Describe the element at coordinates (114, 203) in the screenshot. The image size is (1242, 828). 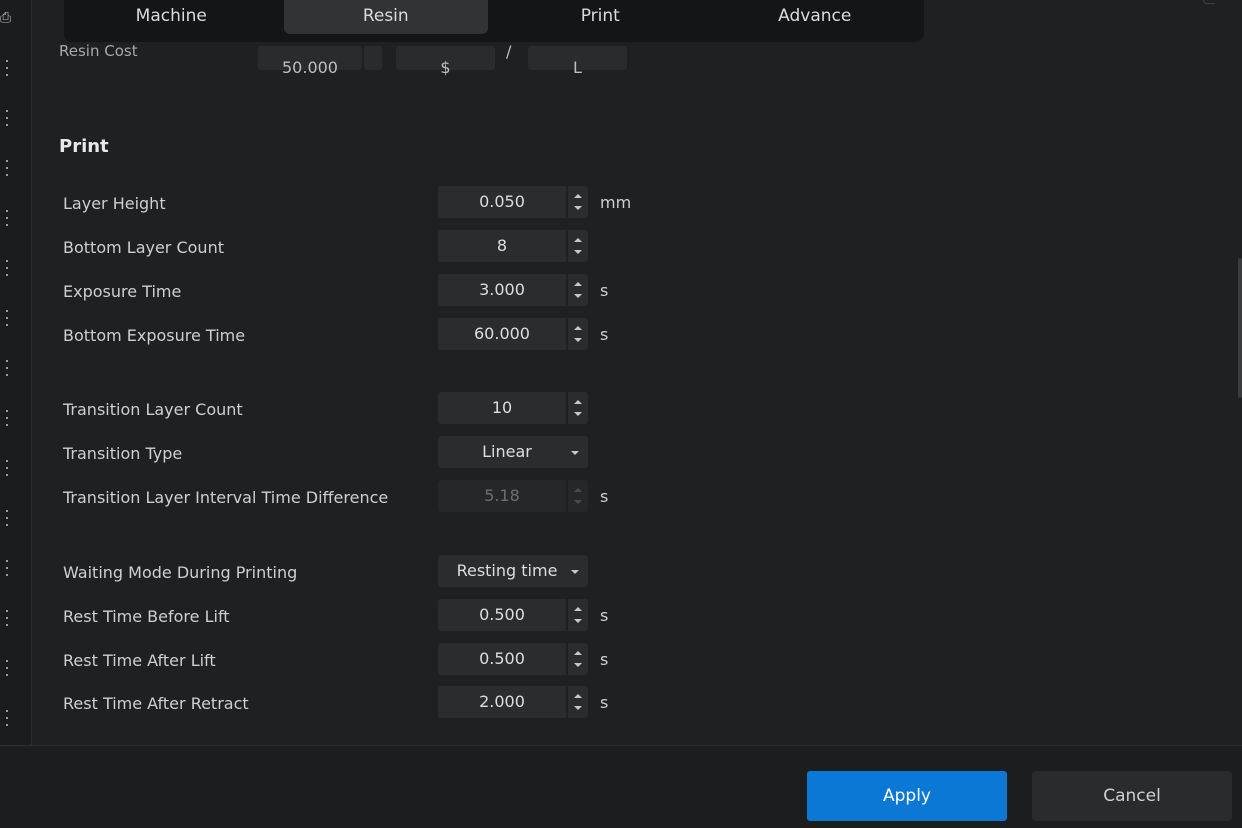
I see `layer-height-label: Layer Height` at that location.